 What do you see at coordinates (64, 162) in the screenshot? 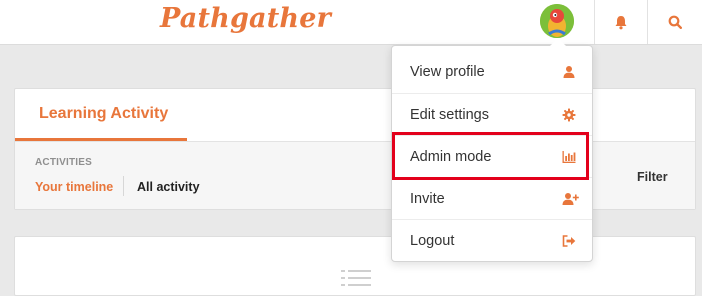
I see `activities-label: ACTIVITIES` at bounding box center [64, 162].